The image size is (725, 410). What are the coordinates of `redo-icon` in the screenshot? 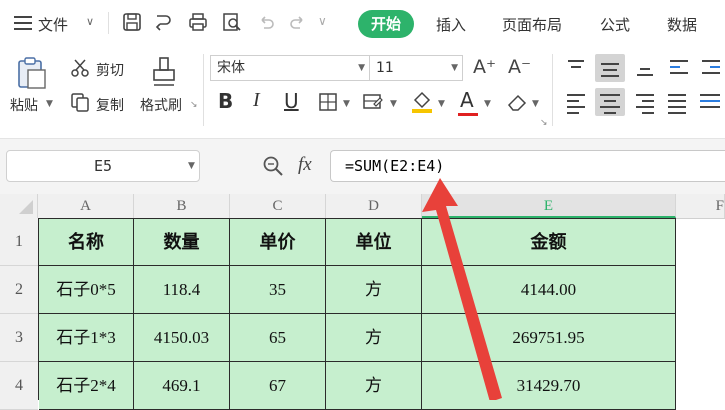 It's located at (298, 22).